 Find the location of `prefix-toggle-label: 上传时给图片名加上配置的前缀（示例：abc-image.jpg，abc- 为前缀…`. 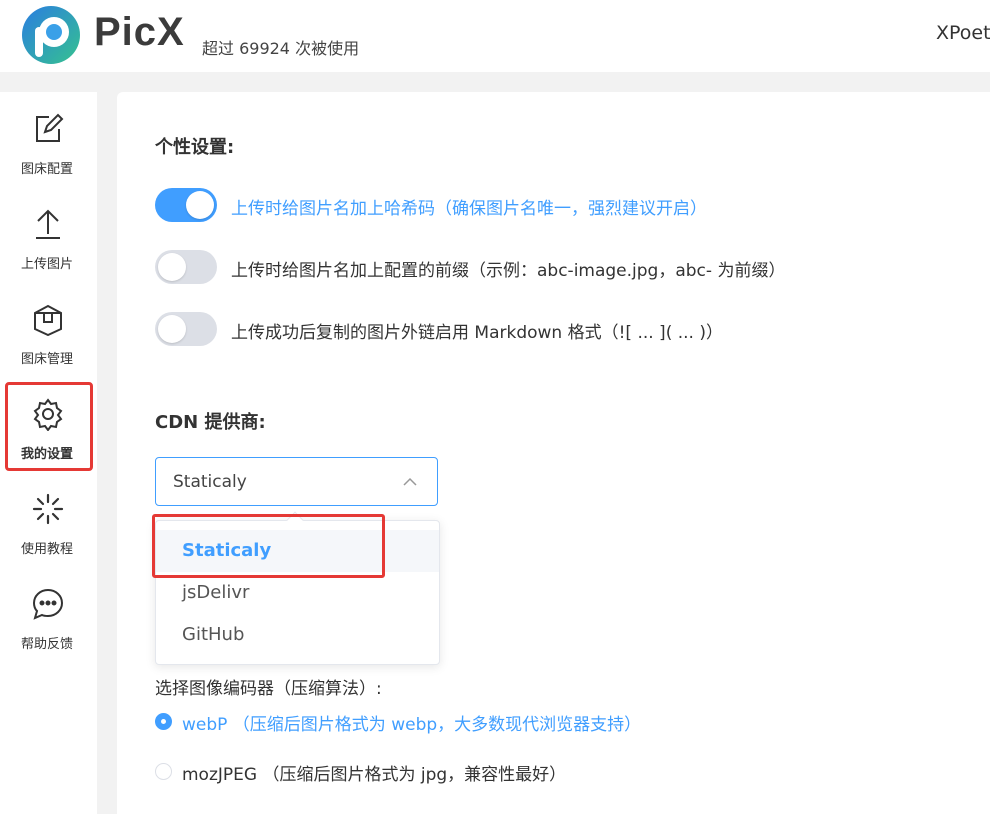

prefix-toggle-label: 上传时给图片名加上配置的前缀（示例：abc-image.jpg，abc- 为前缀… is located at coordinates (508, 271).